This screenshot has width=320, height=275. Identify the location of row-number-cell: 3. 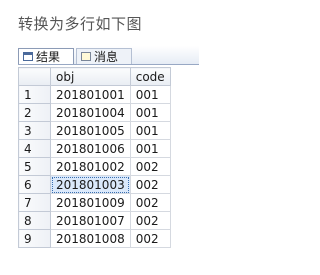
(34, 130).